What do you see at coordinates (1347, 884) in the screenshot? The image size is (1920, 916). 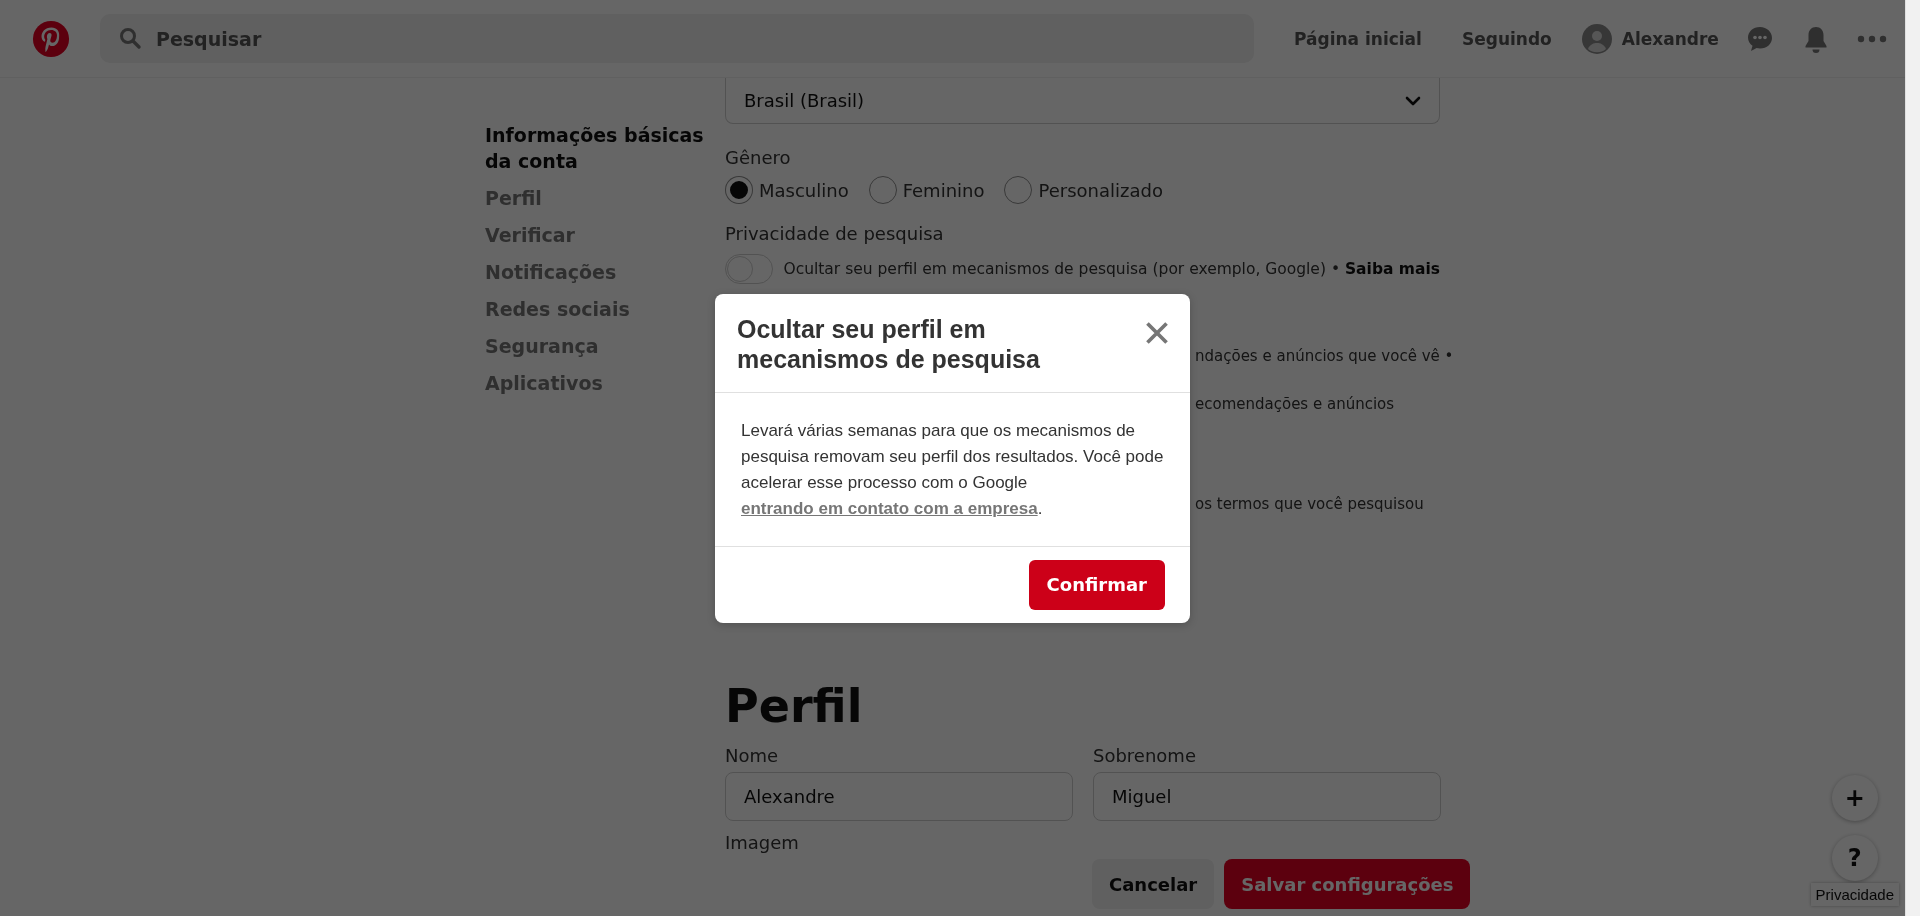 I see `save-button: Salvar configurações` at bounding box center [1347, 884].